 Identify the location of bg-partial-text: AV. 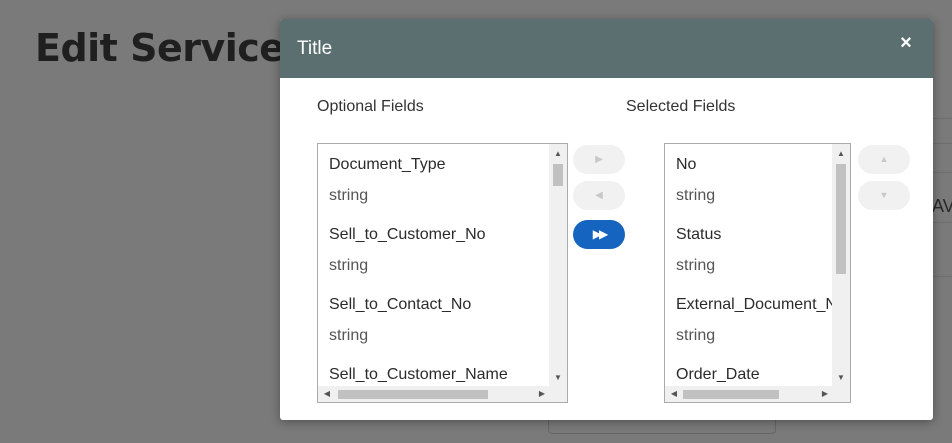
(942, 206).